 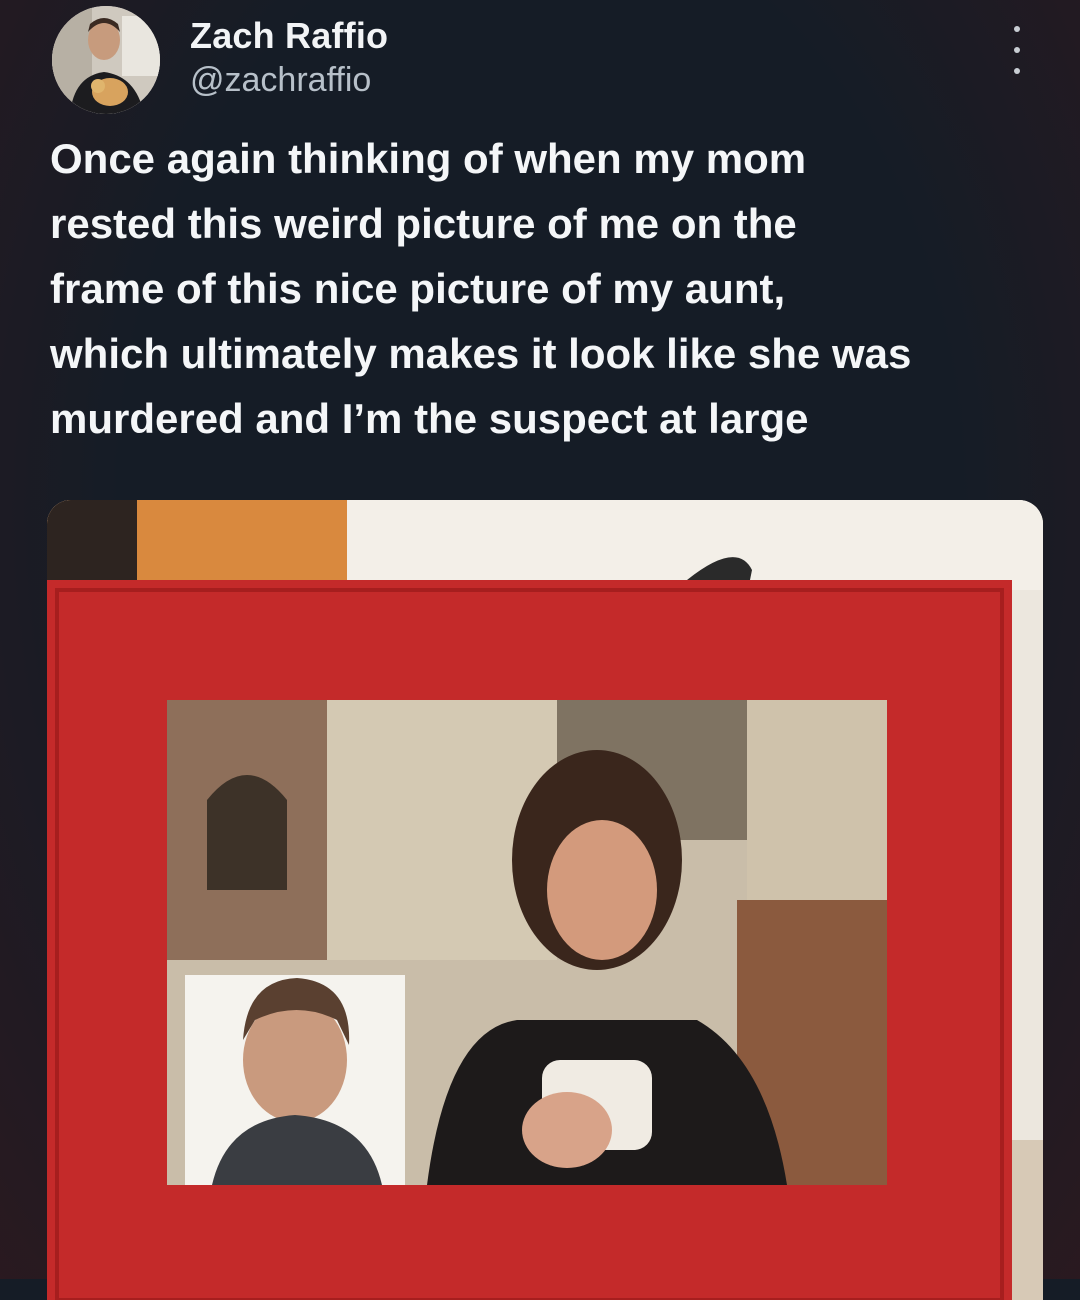 What do you see at coordinates (542, 61) in the screenshot?
I see `tweet-header: Zach Raffio @zachraffio` at bounding box center [542, 61].